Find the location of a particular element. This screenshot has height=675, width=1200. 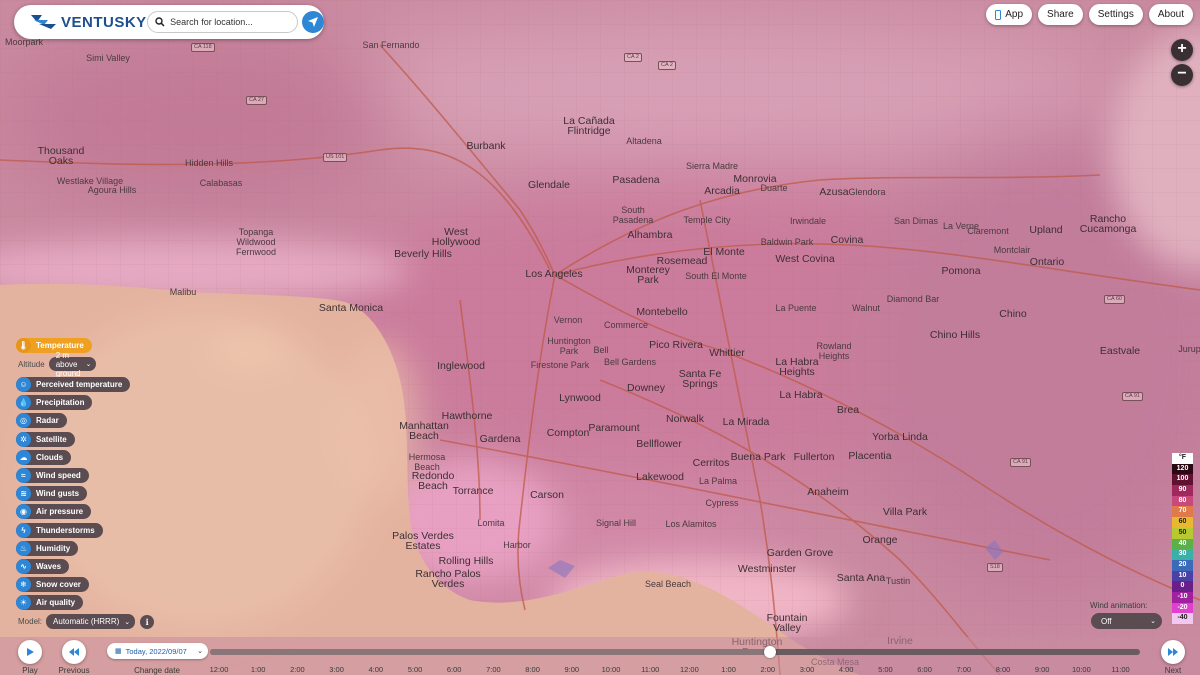

layer-air-pressure: ◉ Air pressure is located at coordinates (54, 512).